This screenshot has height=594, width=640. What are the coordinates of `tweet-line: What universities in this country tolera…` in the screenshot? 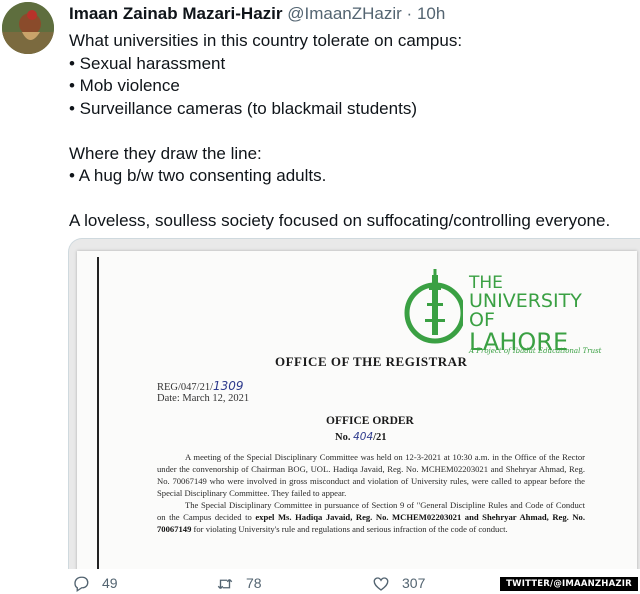 It's located at (266, 40).